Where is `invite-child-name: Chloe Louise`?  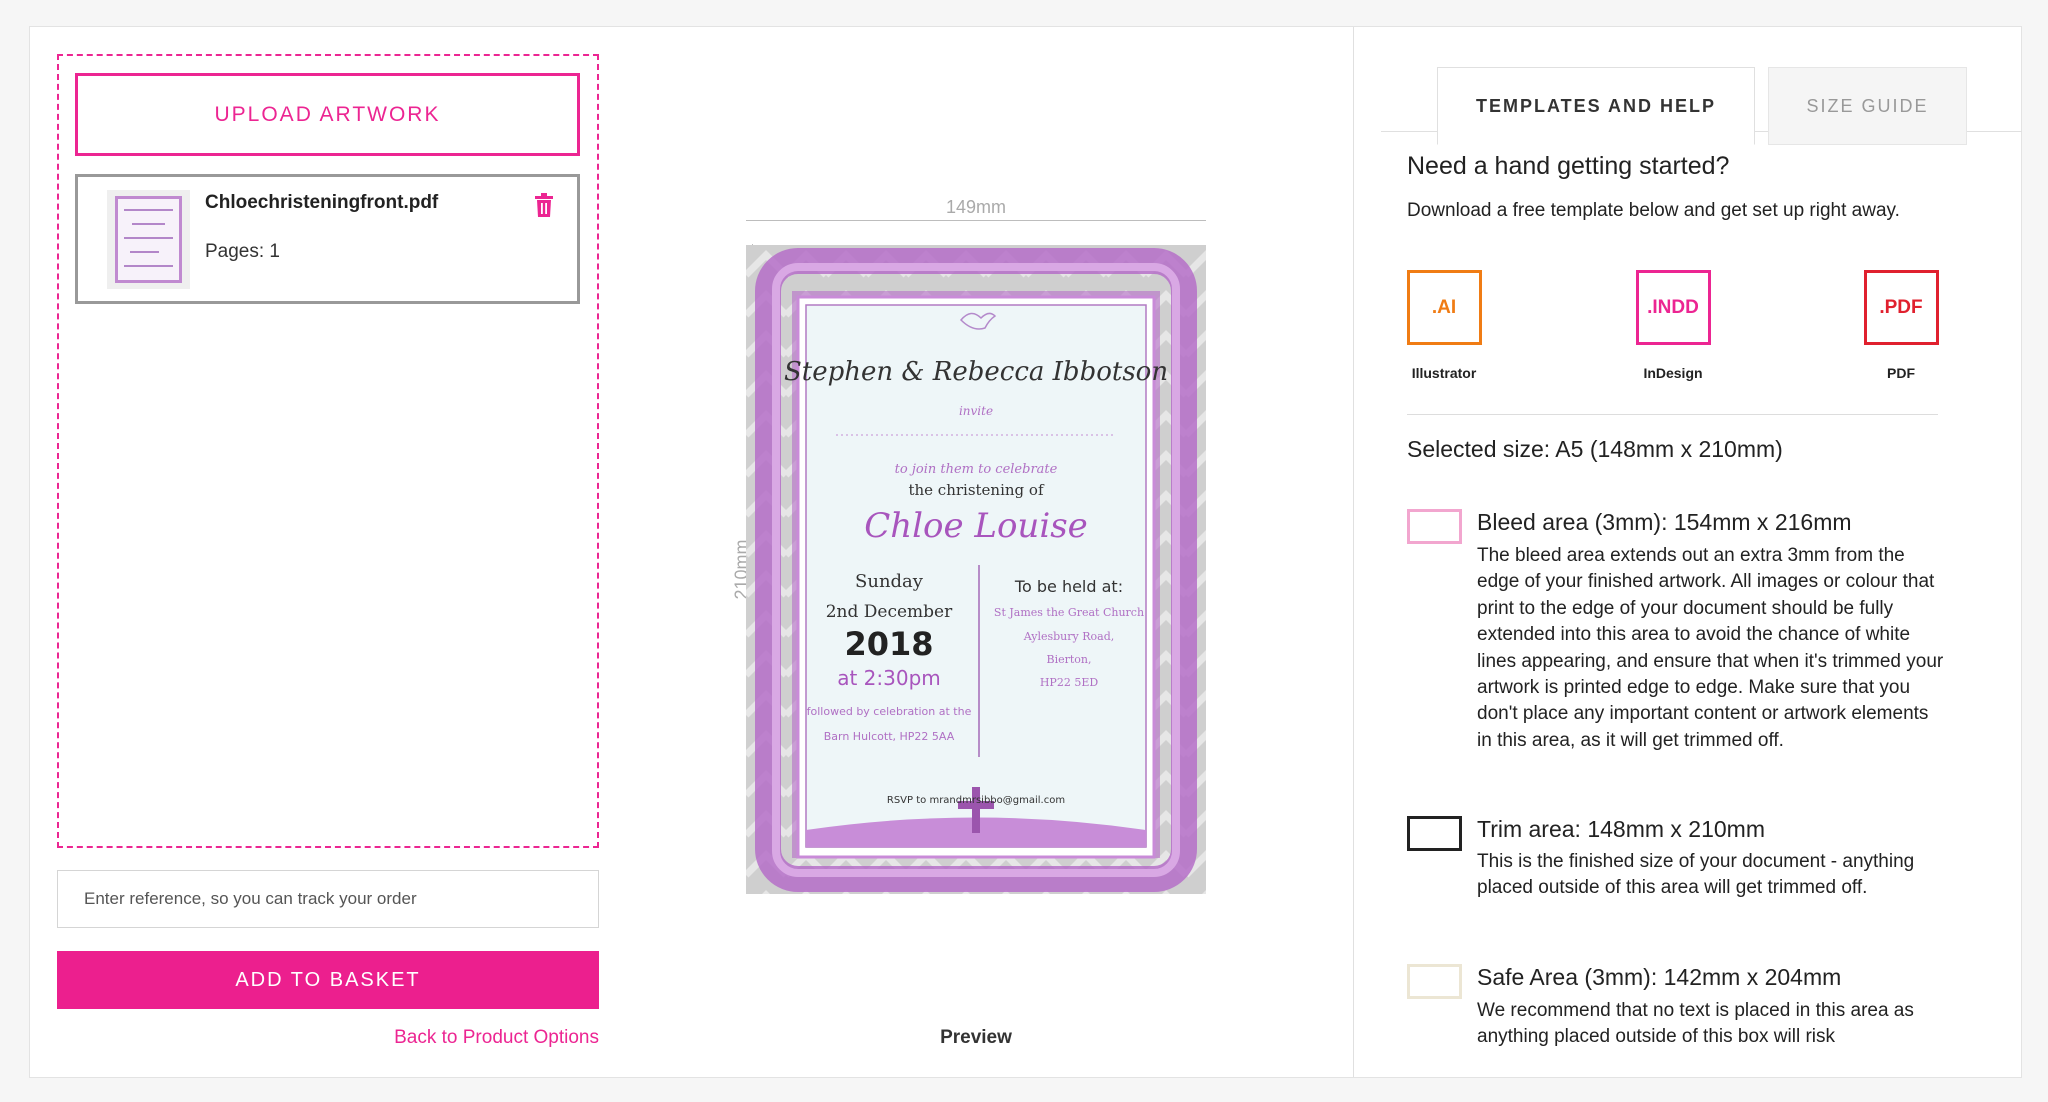
invite-child-name: Chloe Louise is located at coordinates (976, 526).